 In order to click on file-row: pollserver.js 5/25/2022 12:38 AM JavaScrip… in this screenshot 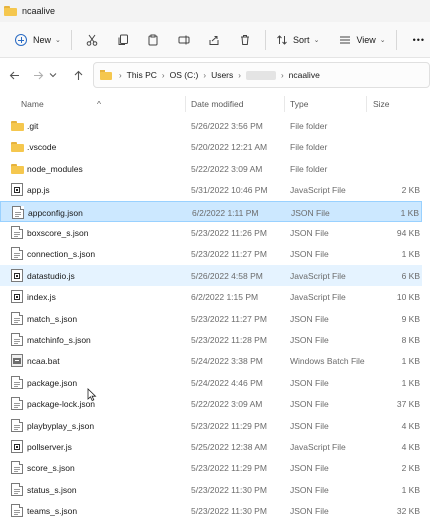, I will do `click(211, 446)`.